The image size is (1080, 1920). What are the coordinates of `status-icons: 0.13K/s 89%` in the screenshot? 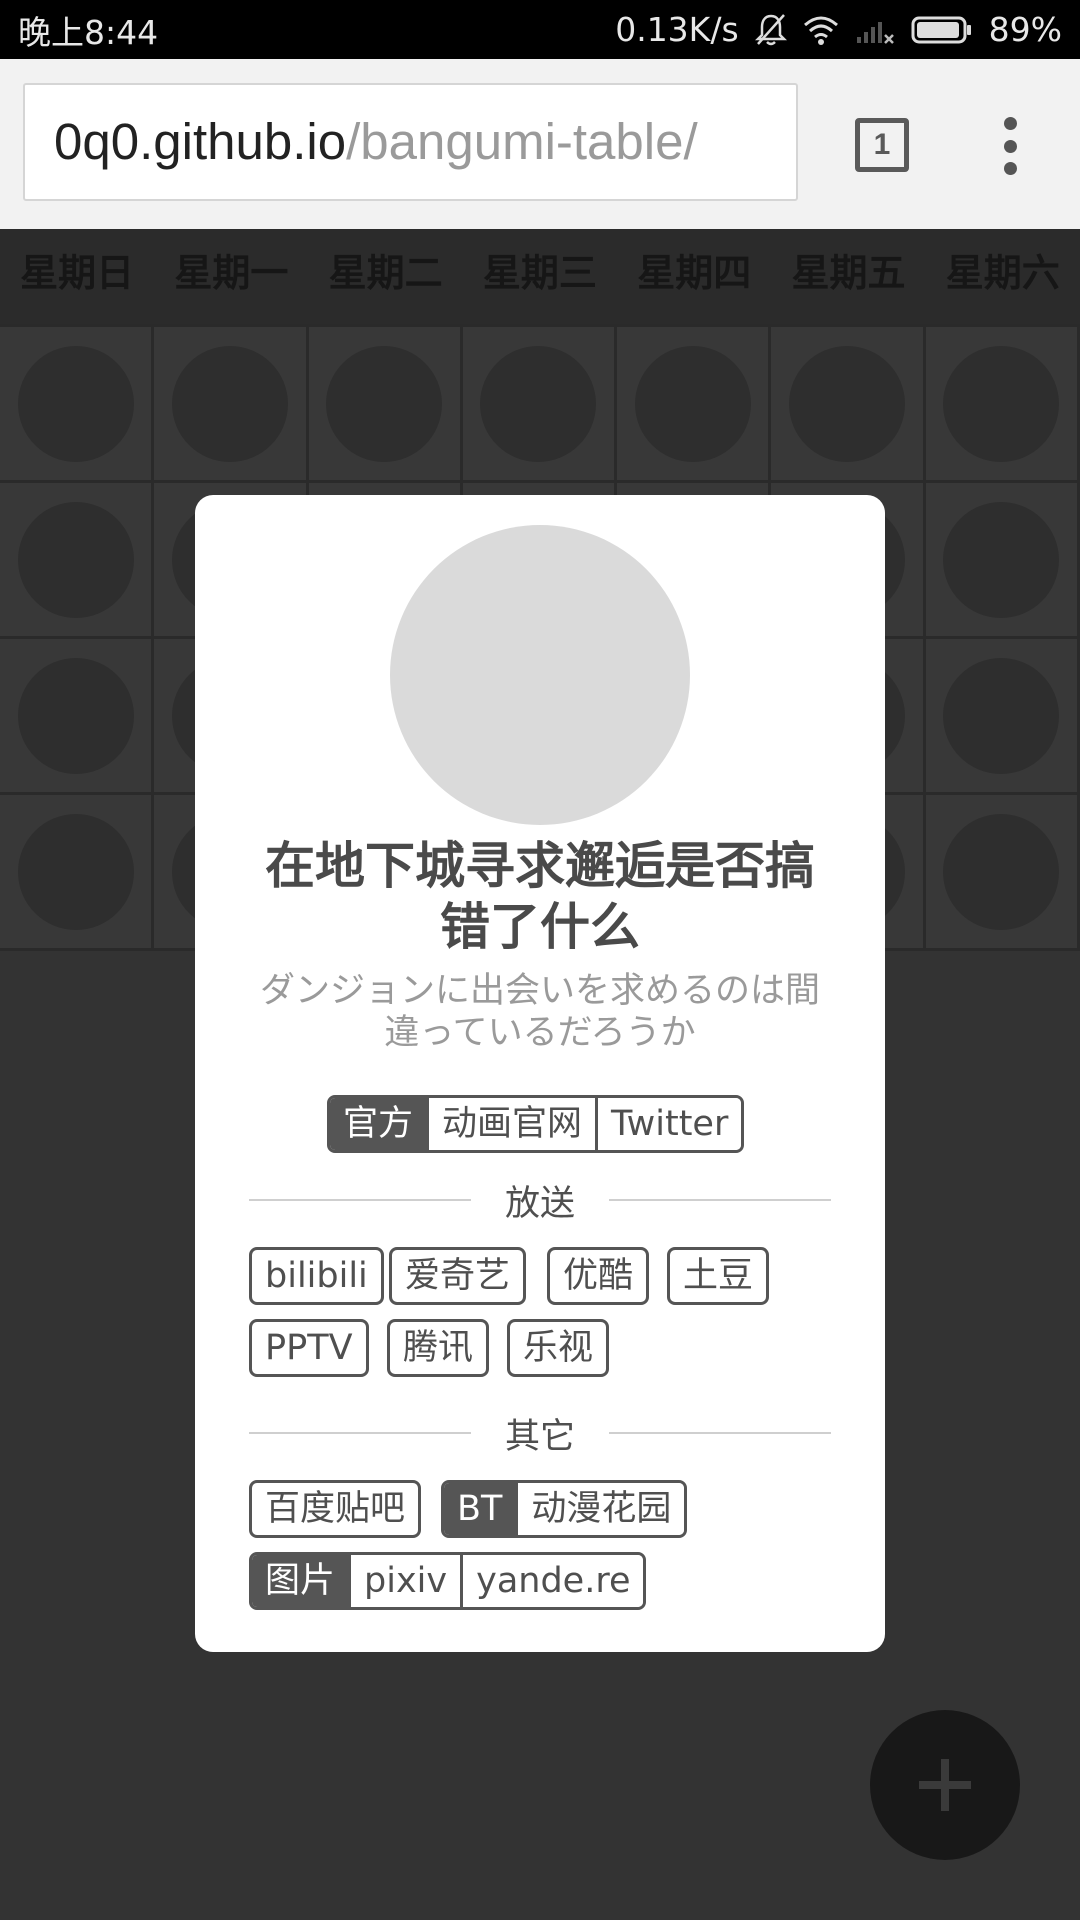 It's located at (838, 29).